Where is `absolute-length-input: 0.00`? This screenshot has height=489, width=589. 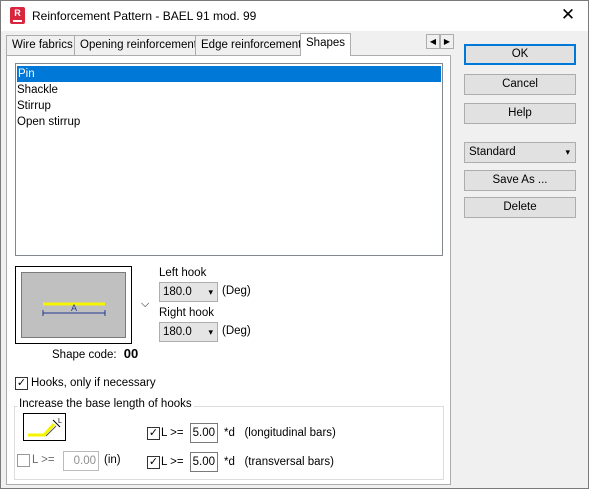
absolute-length-input: 0.00 is located at coordinates (81, 461).